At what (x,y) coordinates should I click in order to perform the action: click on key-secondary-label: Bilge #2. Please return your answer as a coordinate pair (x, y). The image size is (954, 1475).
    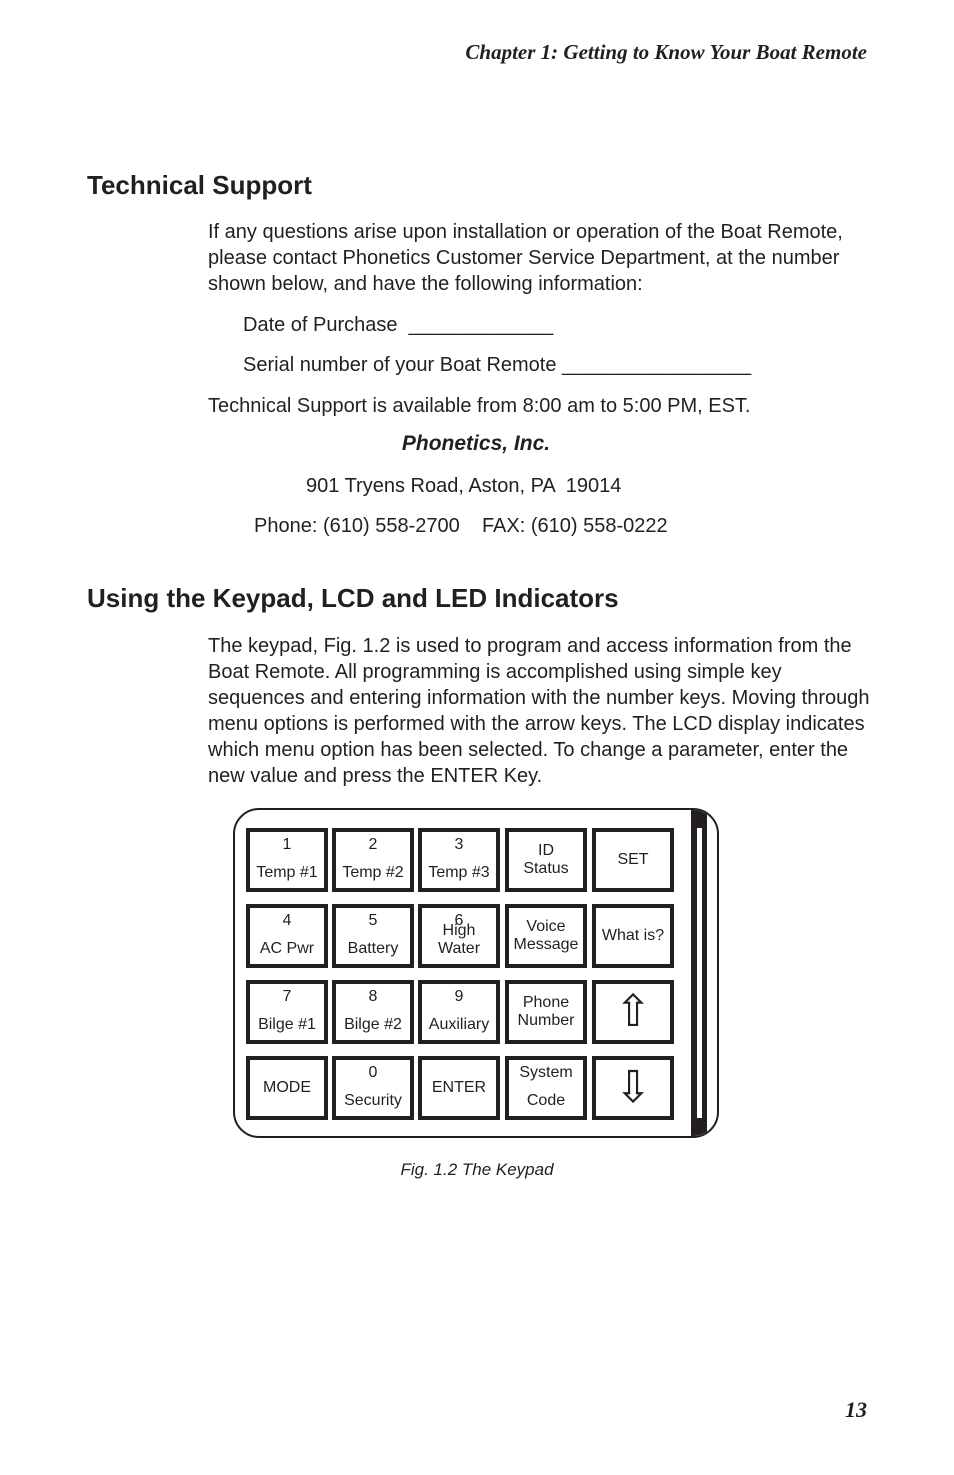
    Looking at the image, I should click on (373, 1024).